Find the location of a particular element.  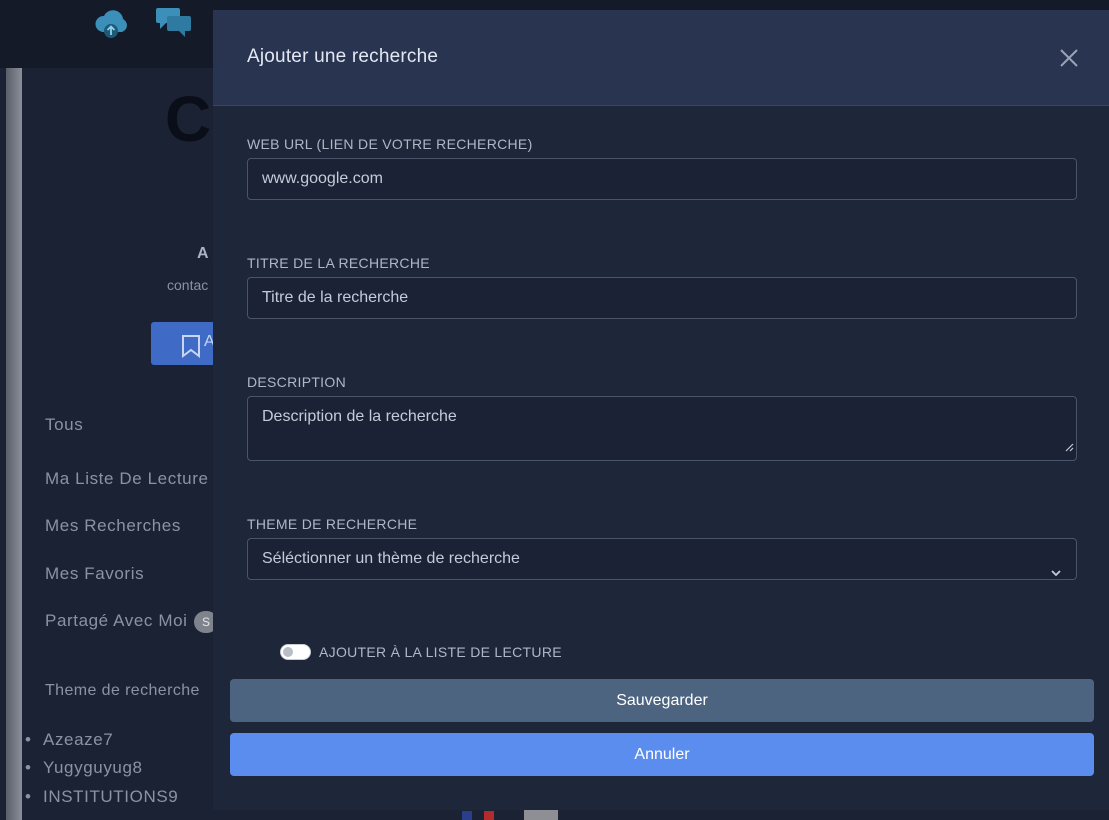

cancel-button: Annuler is located at coordinates (662, 754).